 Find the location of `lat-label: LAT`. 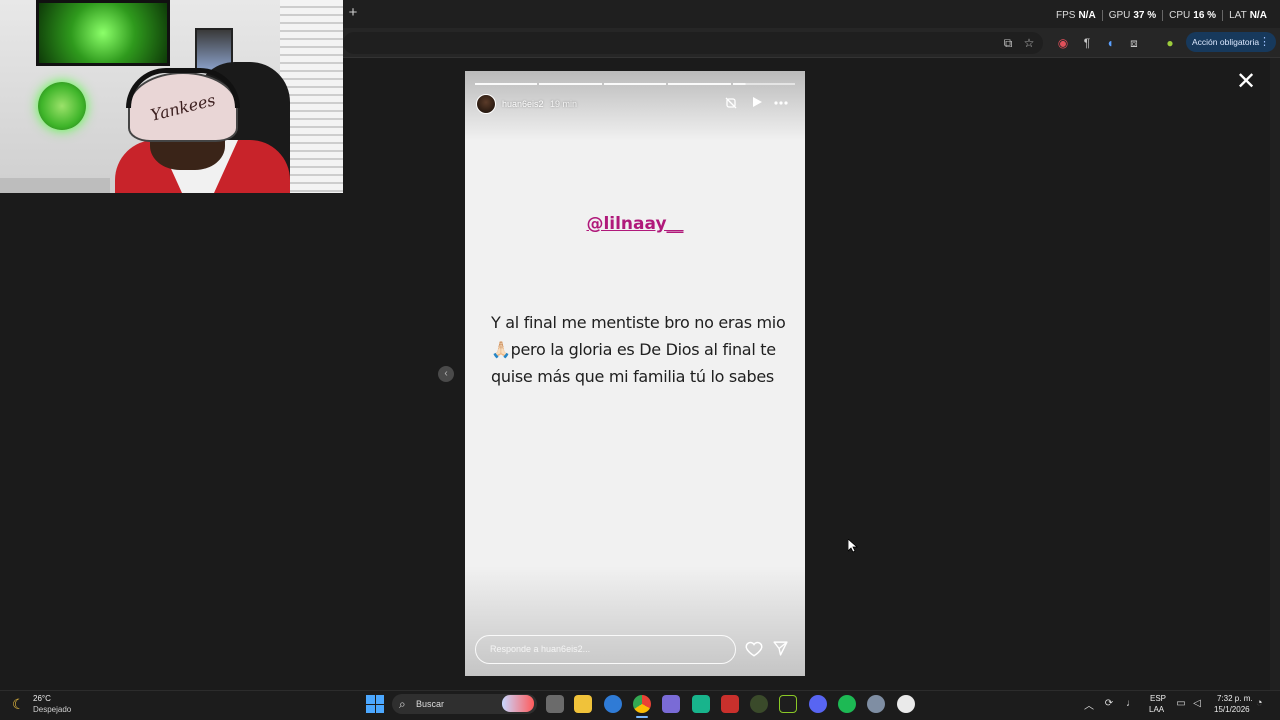

lat-label: LAT is located at coordinates (1238, 16).